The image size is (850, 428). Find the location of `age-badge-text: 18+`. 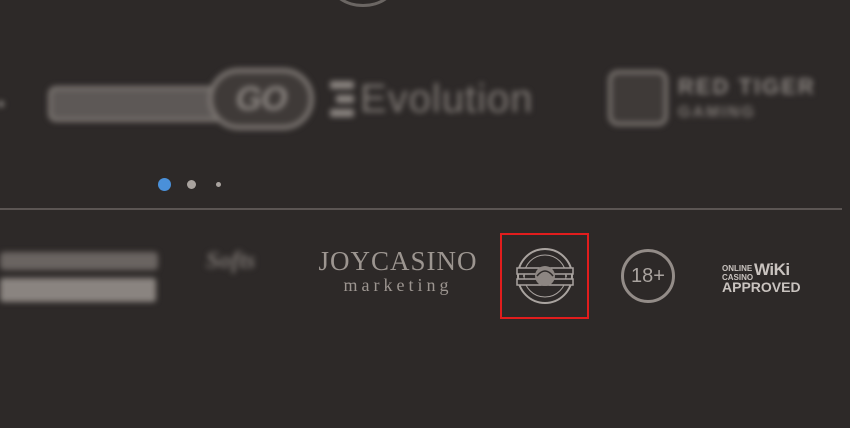

age-badge-text: 18+ is located at coordinates (648, 275).